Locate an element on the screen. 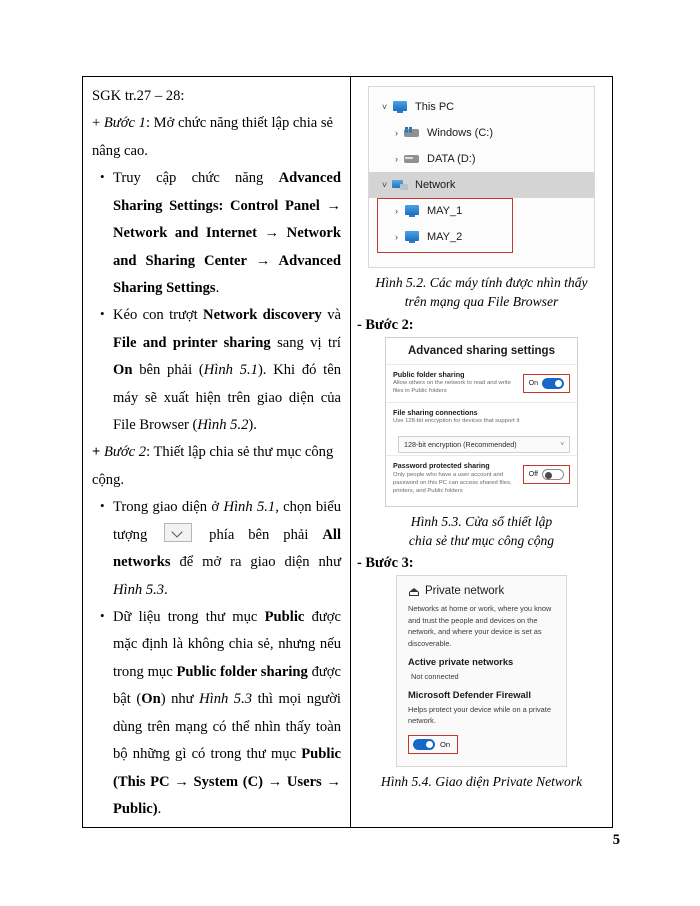  panel-title-row: Private network is located at coordinates (481, 591).